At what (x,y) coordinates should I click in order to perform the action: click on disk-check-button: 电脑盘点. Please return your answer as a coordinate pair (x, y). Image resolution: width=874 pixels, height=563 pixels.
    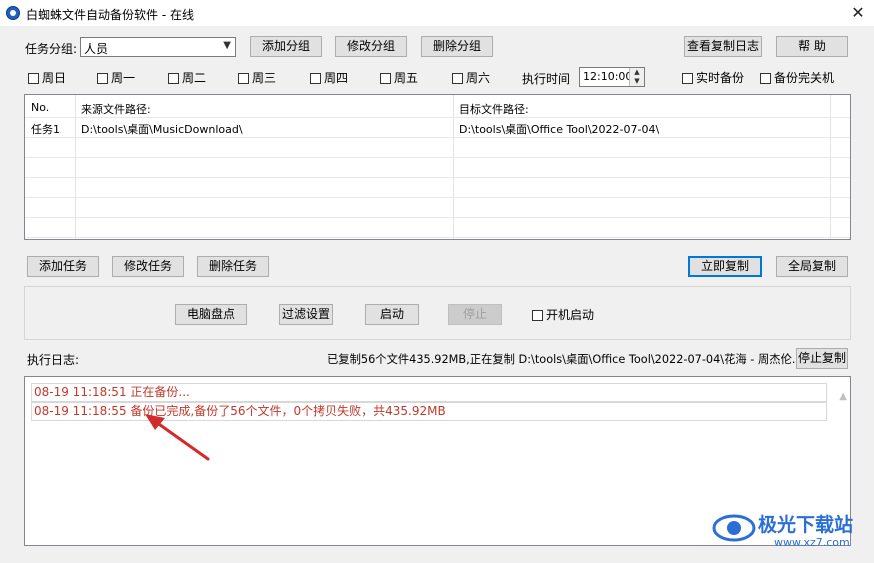
    Looking at the image, I should click on (211, 314).